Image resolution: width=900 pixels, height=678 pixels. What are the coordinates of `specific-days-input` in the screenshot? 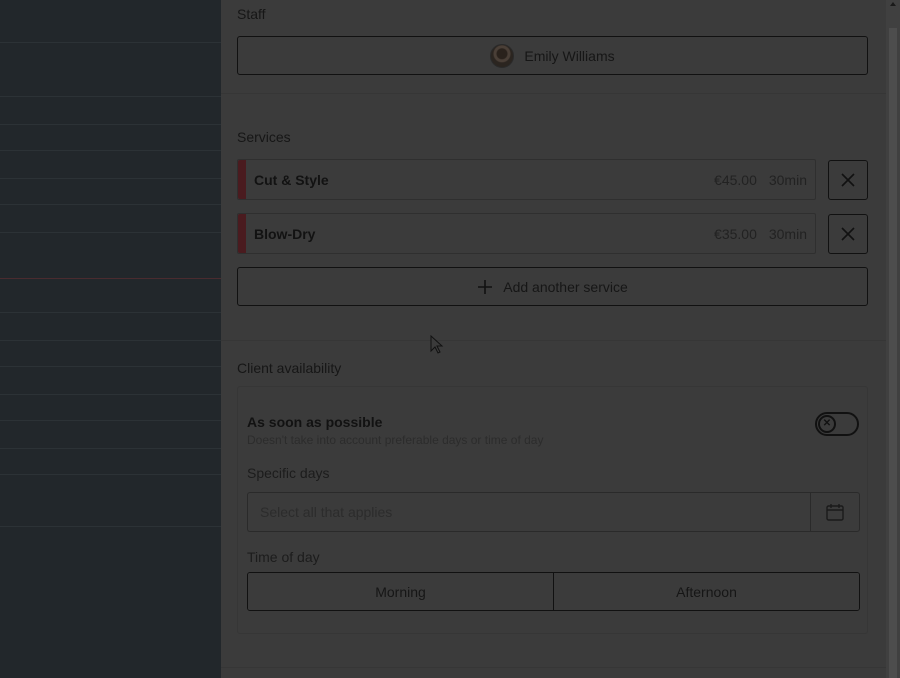 It's located at (529, 512).